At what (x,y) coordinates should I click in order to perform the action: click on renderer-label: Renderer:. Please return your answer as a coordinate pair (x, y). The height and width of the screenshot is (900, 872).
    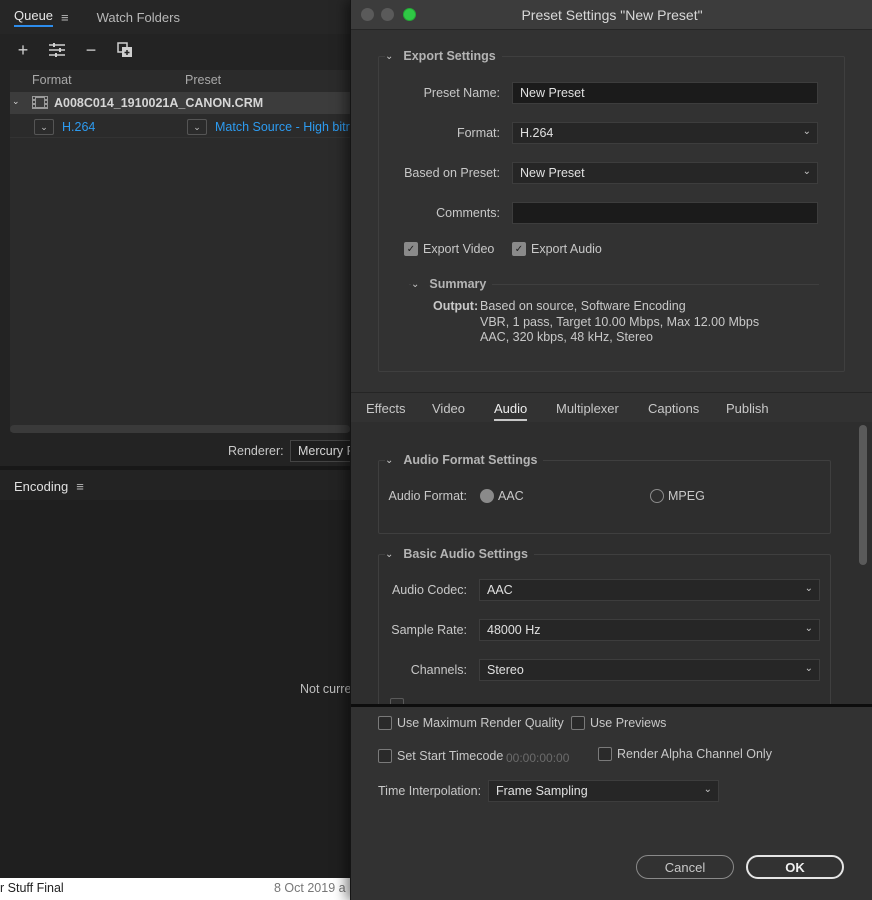
    Looking at the image, I should click on (256, 451).